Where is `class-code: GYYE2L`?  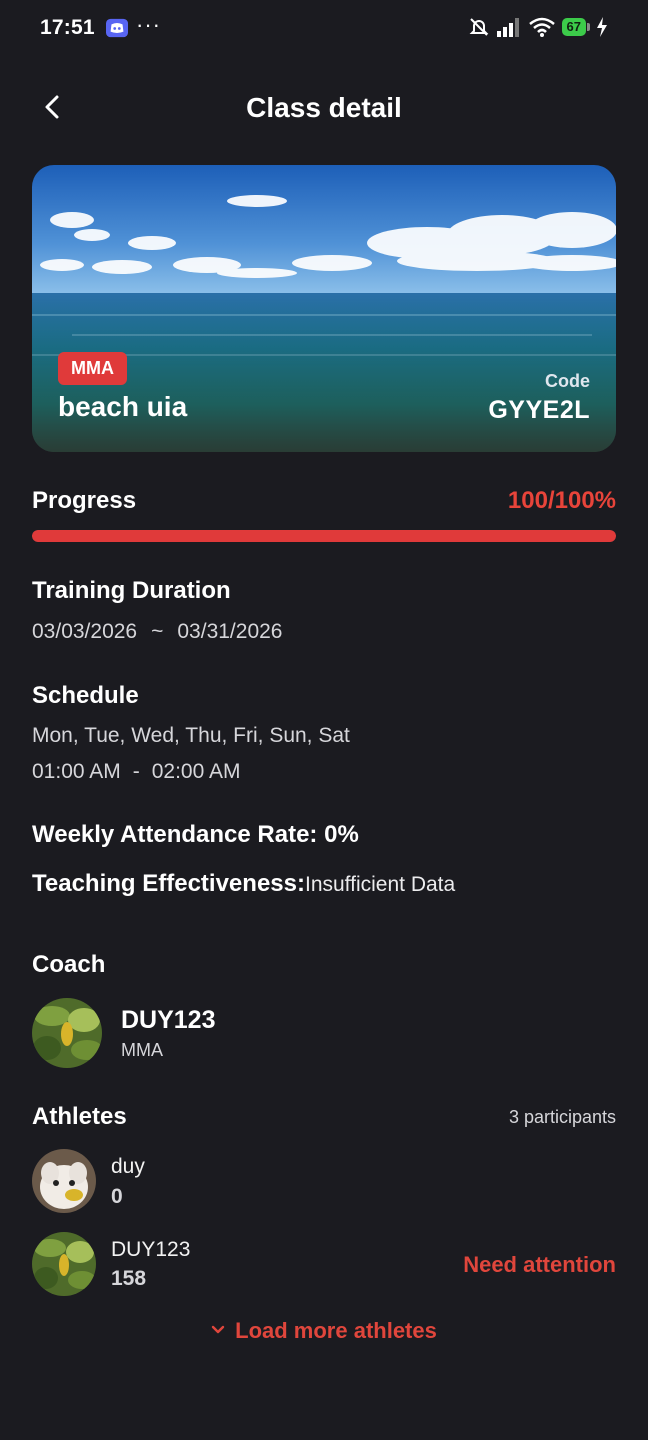
class-code: GYYE2L is located at coordinates (539, 410).